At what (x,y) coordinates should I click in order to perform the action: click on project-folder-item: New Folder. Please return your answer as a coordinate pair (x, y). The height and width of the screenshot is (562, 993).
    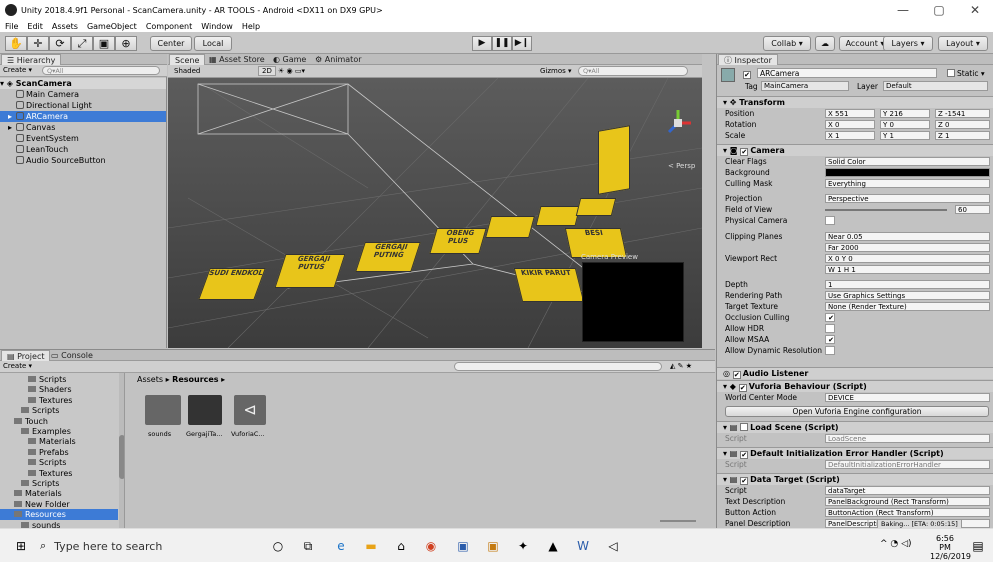
    Looking at the image, I should click on (59, 504).